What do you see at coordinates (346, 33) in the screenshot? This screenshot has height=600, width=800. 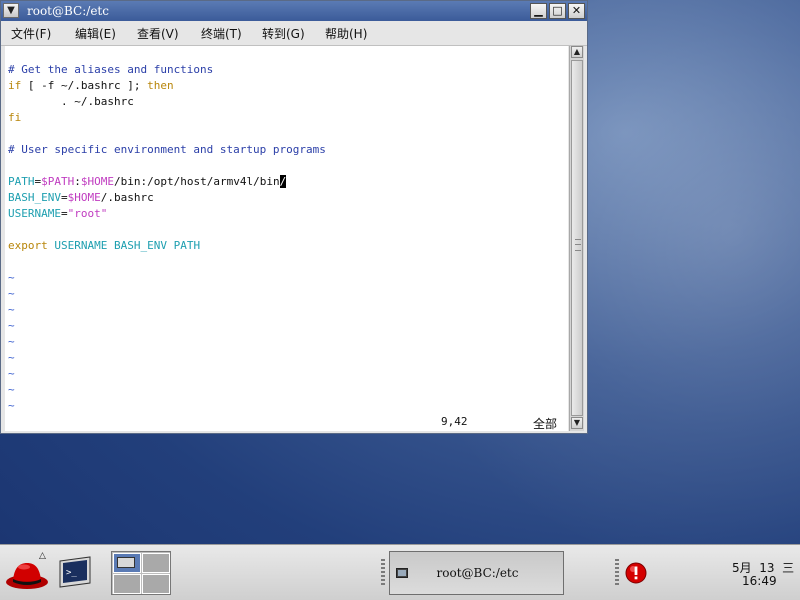 I see `menu-help: 帮助(H)` at bounding box center [346, 33].